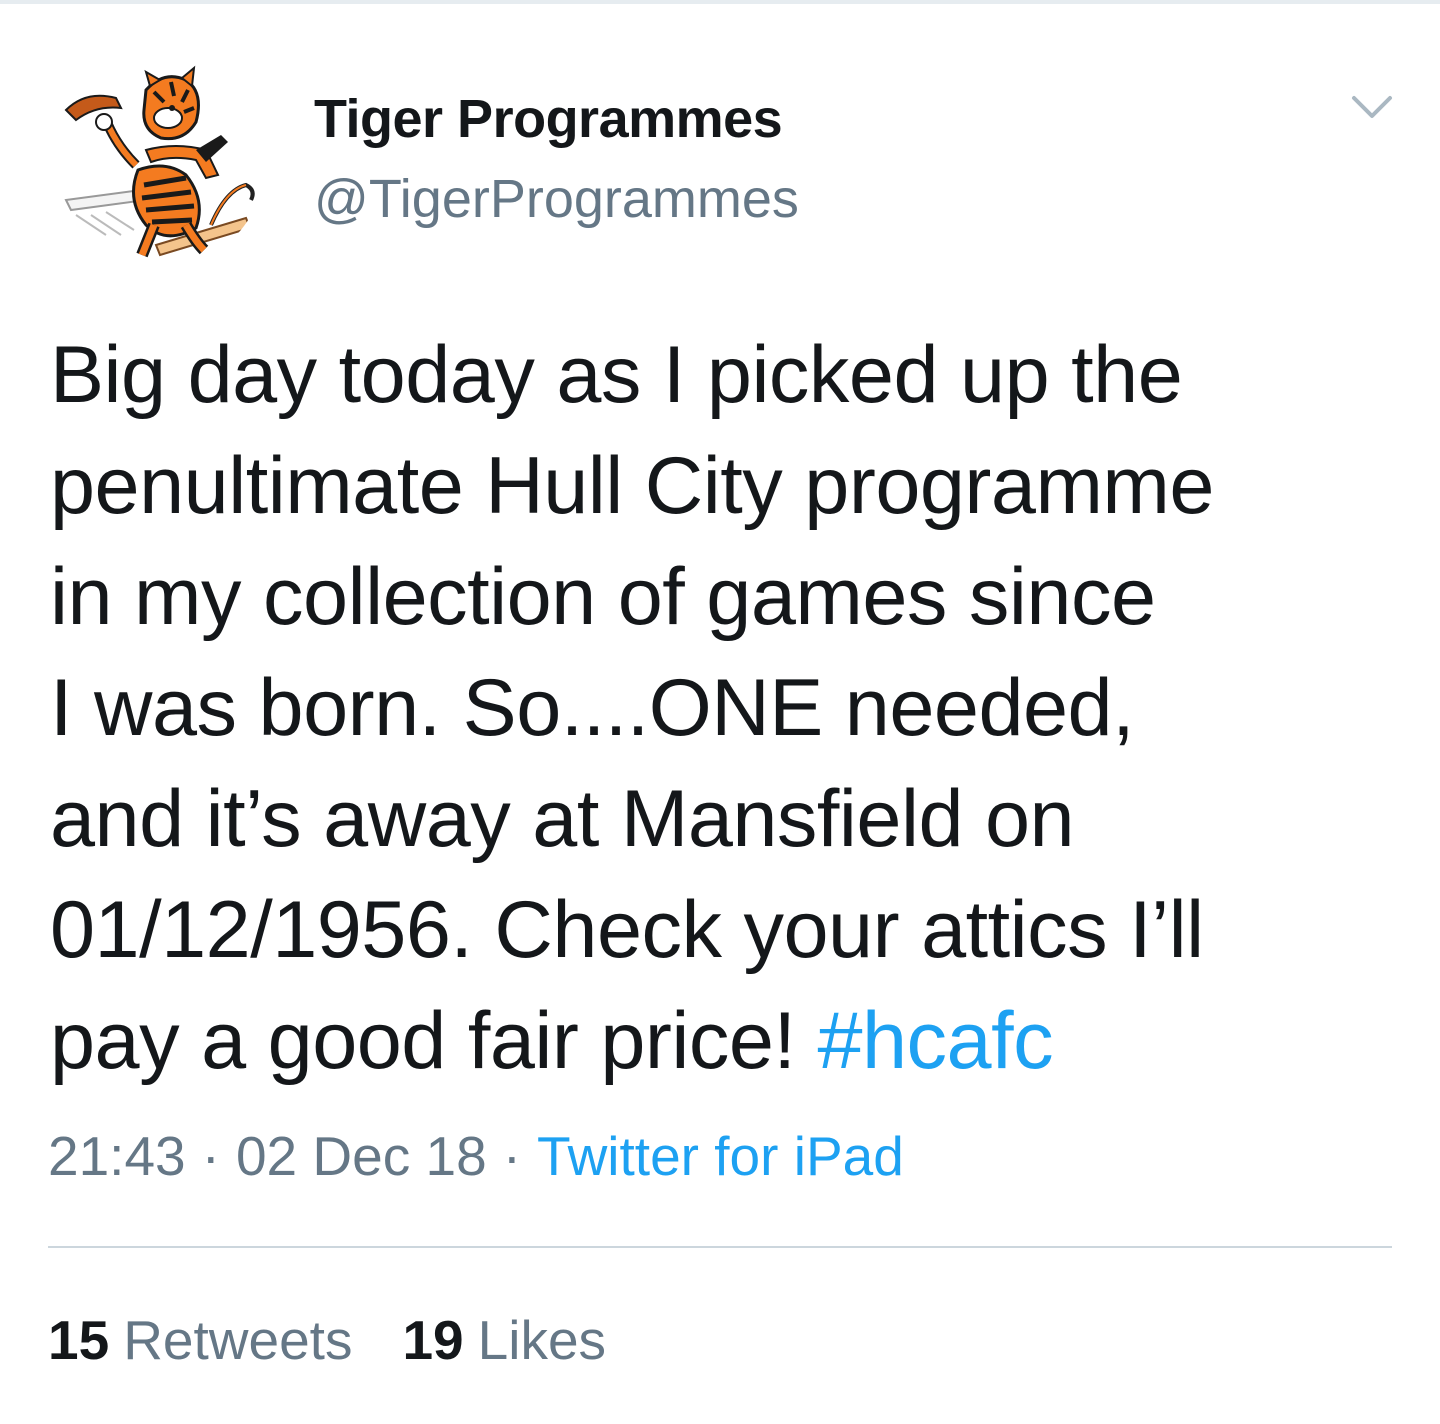 This screenshot has width=1440, height=1424. Describe the element at coordinates (592, 708) in the screenshot. I see `tweet-text-line: I was born. So....ONE needed,` at that location.